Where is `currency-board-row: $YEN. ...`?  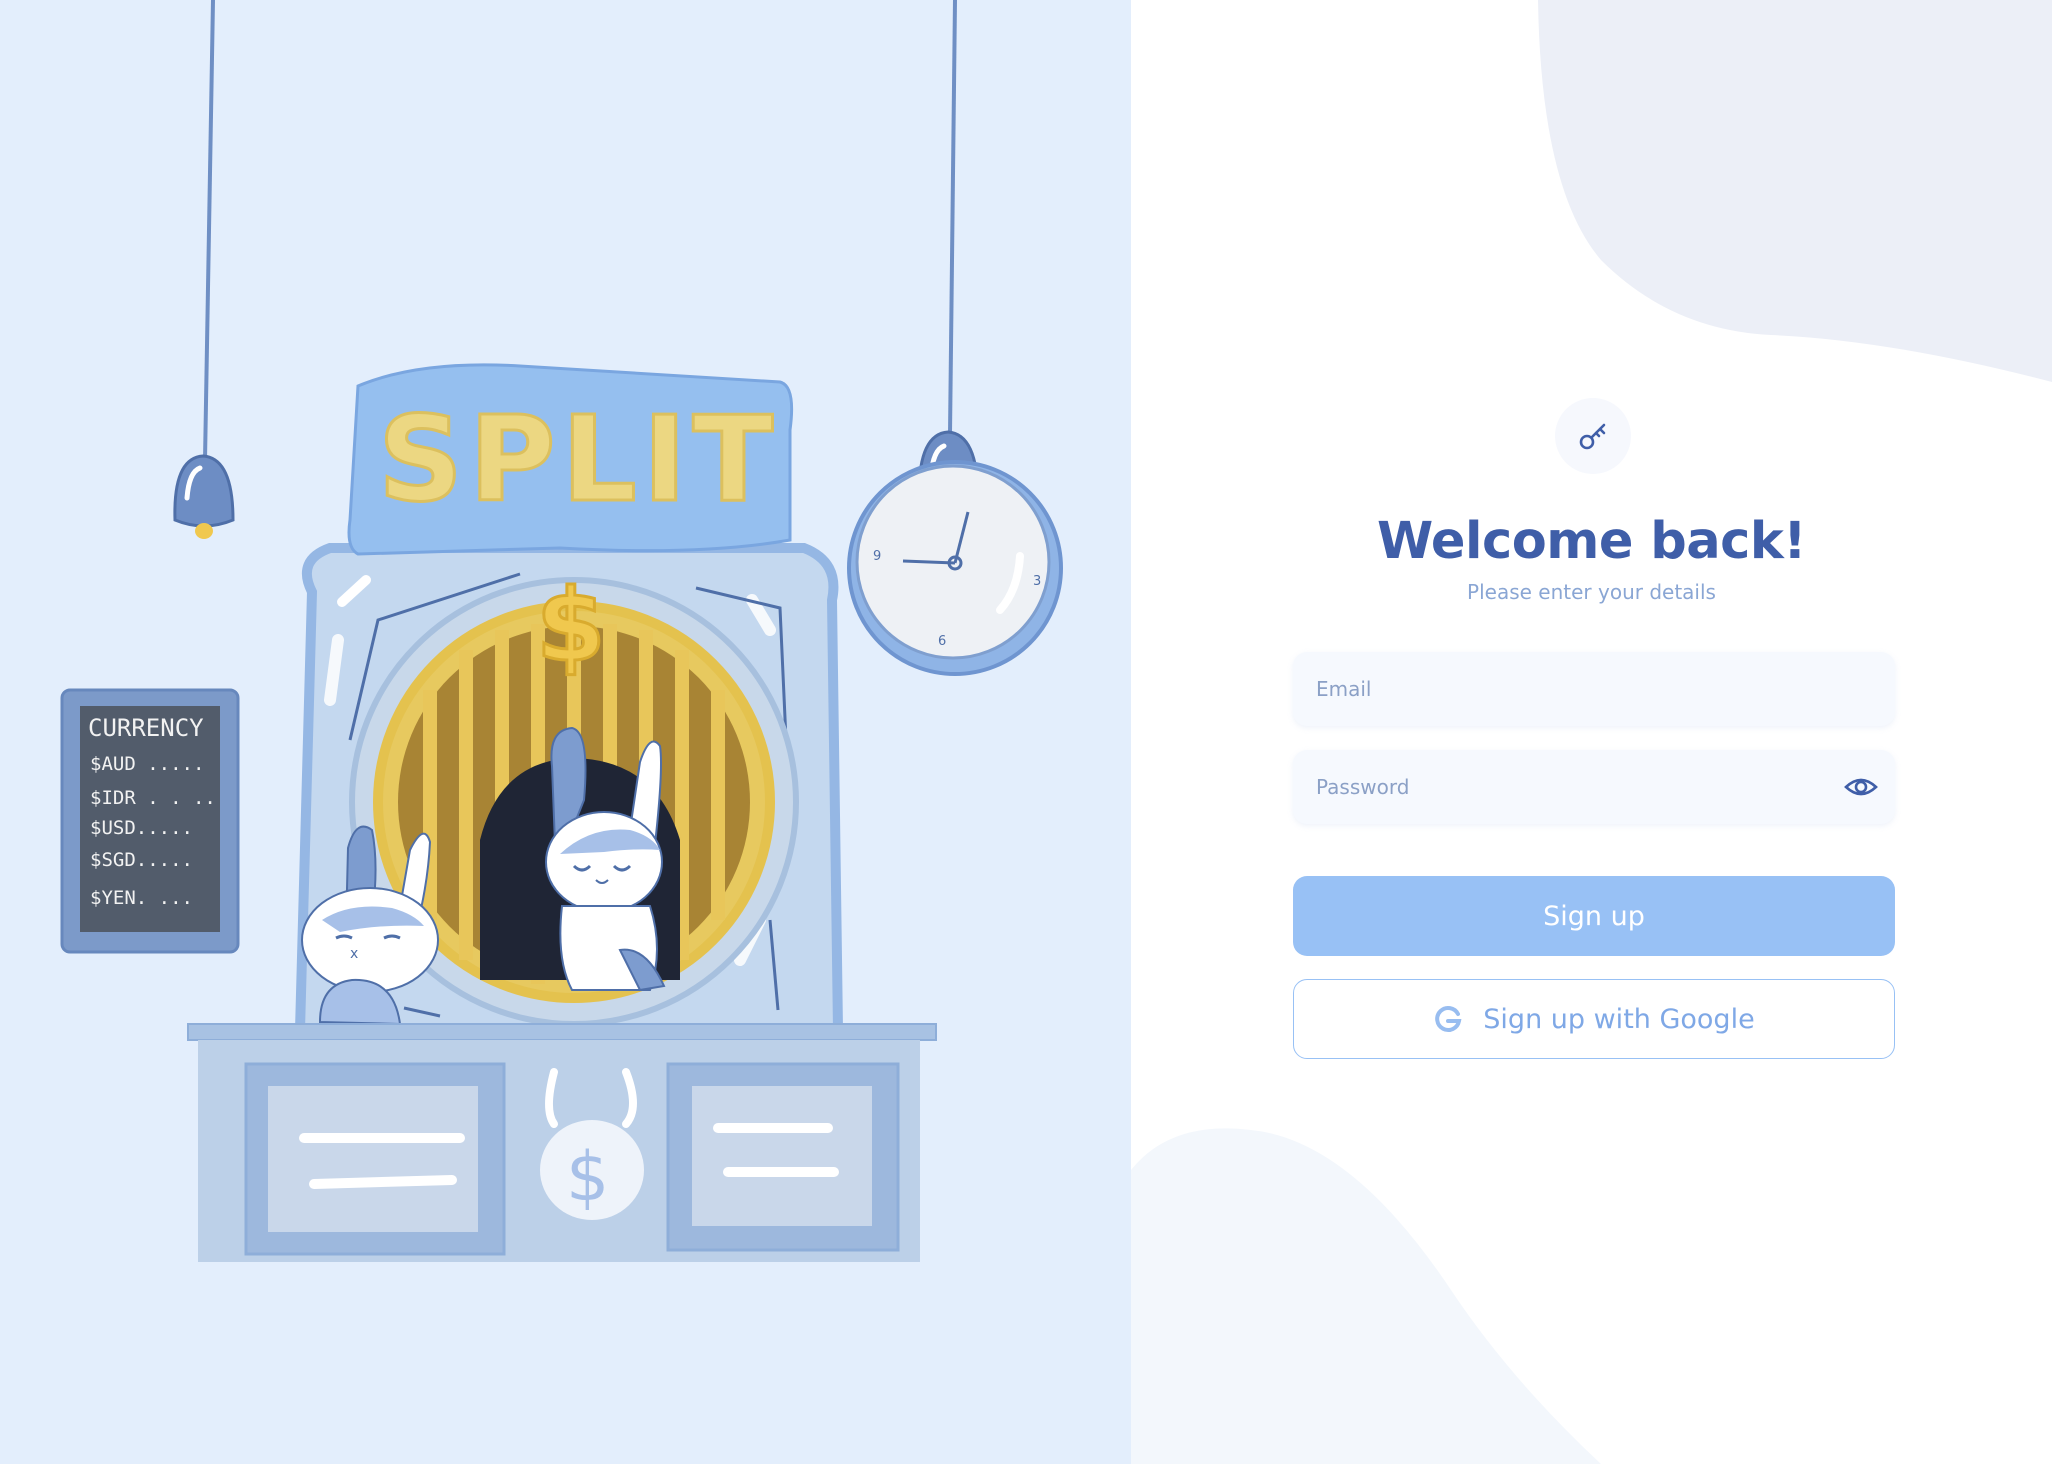
currency-board-row: $YEN. ... is located at coordinates (141, 898).